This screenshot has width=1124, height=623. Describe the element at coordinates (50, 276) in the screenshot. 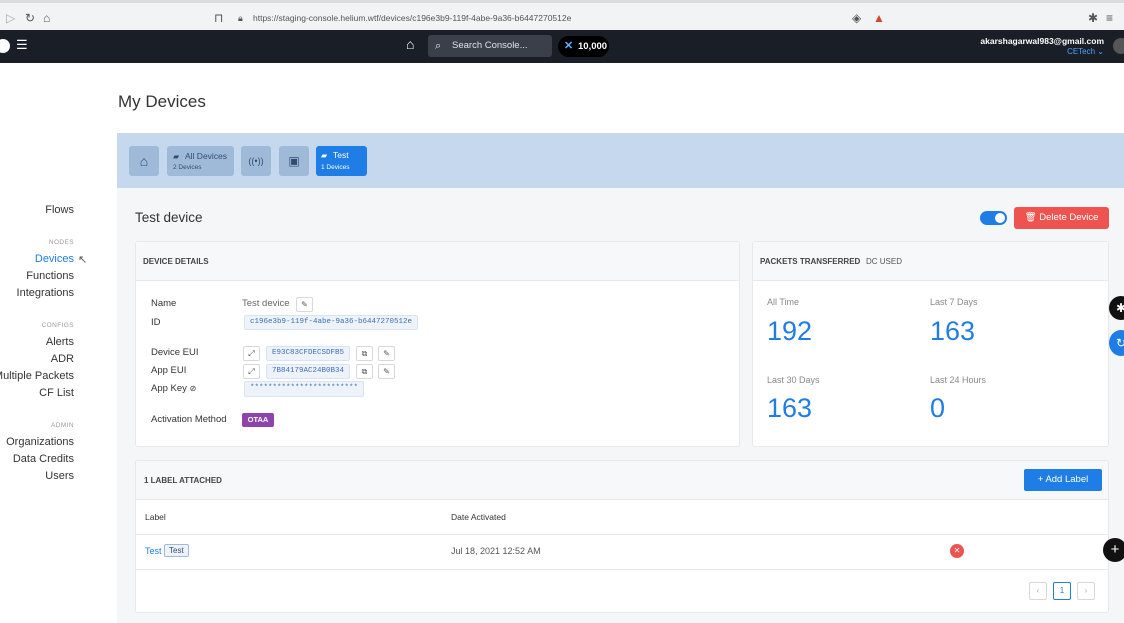

I see `sidebar-item-functions: Functions` at that location.